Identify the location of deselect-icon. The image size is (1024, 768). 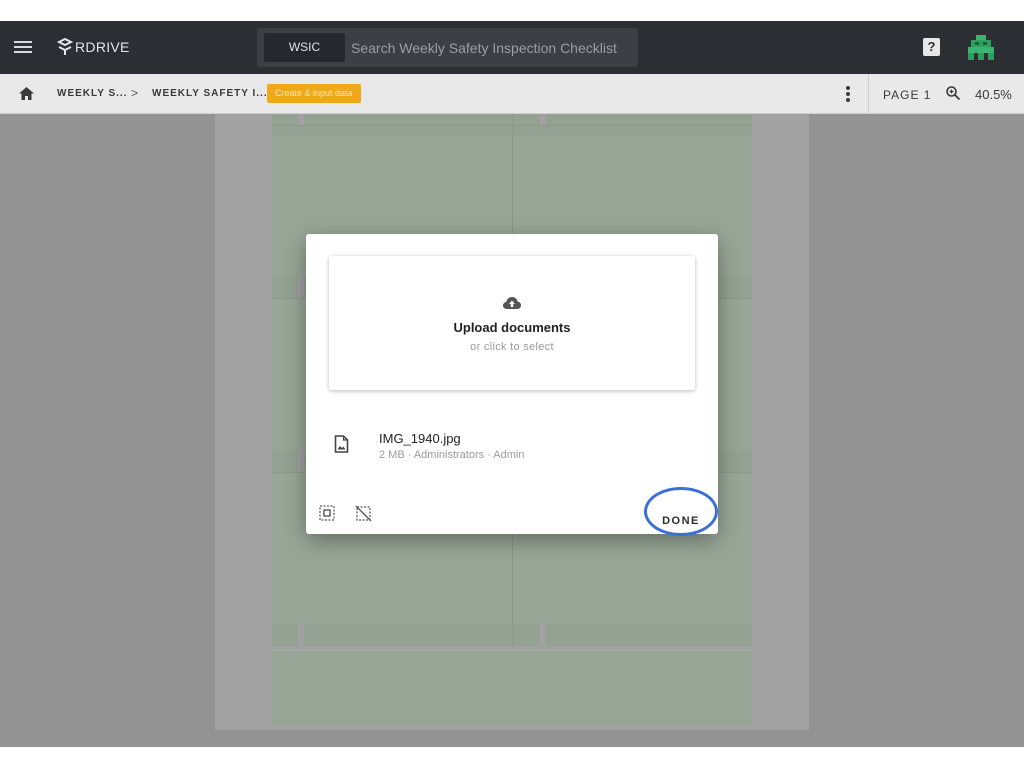
(363, 513).